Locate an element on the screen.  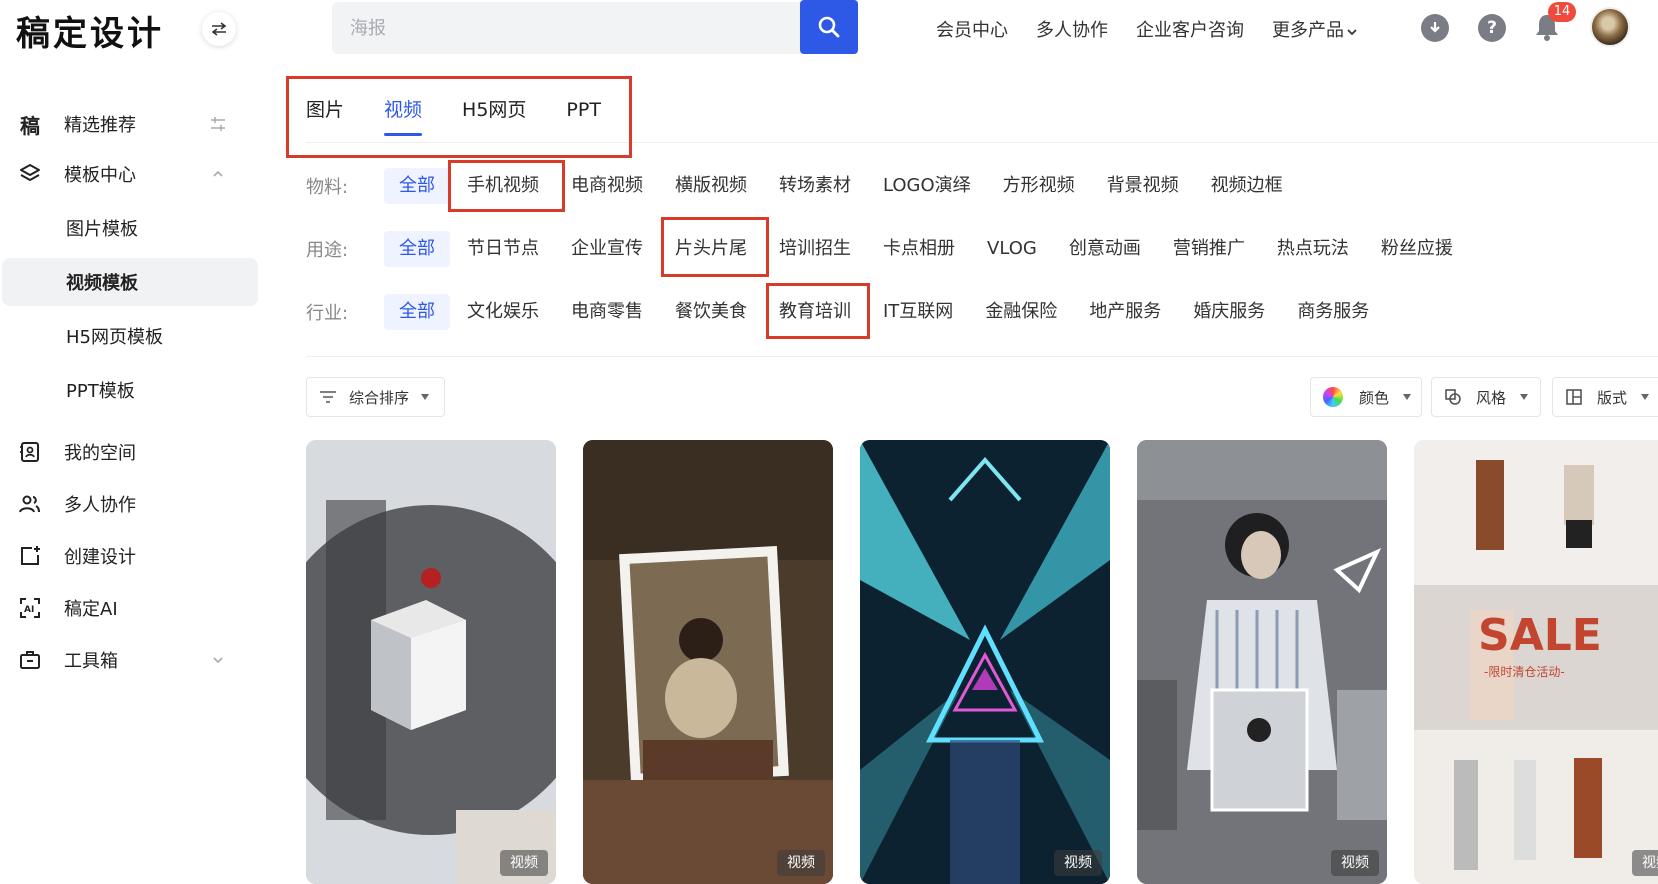
avatar is located at coordinates (1610, 27).